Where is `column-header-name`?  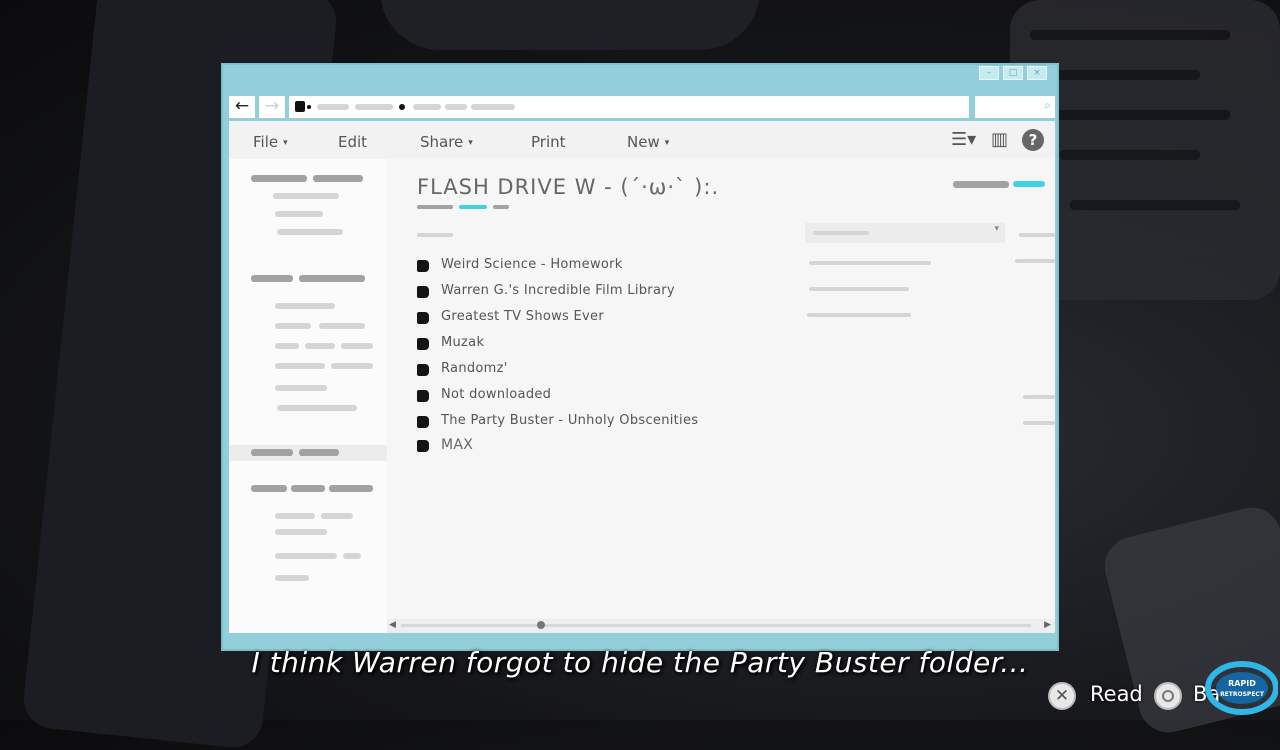
column-header-name is located at coordinates (435, 235).